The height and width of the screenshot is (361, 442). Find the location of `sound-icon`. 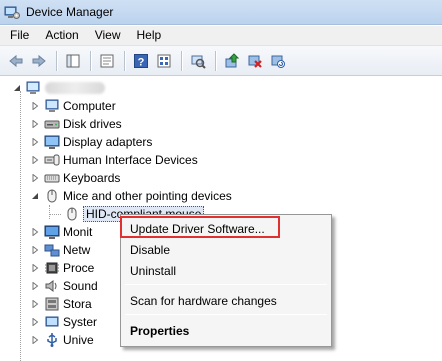

sound-icon is located at coordinates (52, 286).